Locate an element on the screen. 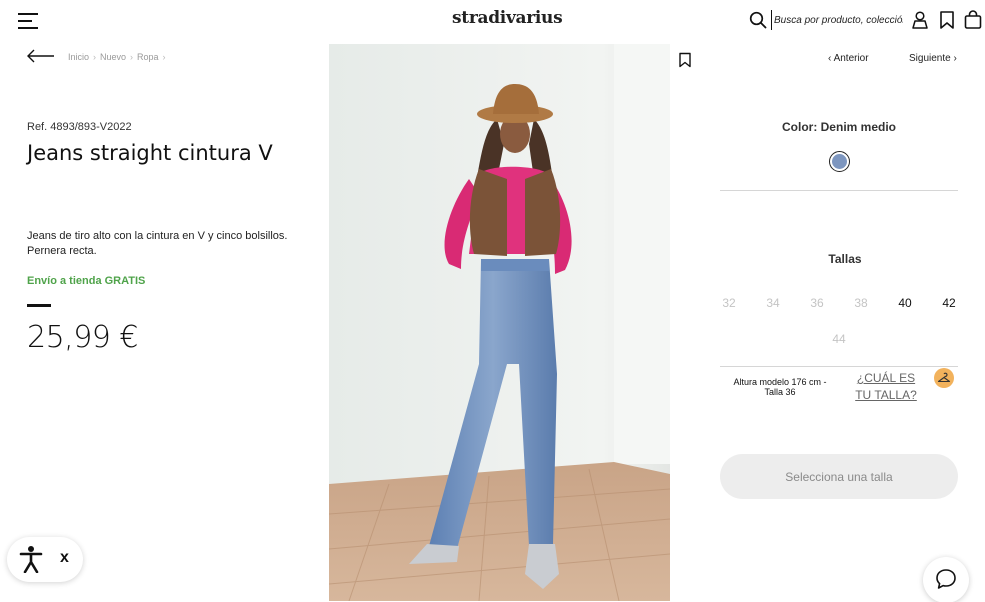 This screenshot has height=602, width=985. brand-logo: stradivarius is located at coordinates (507, 18).